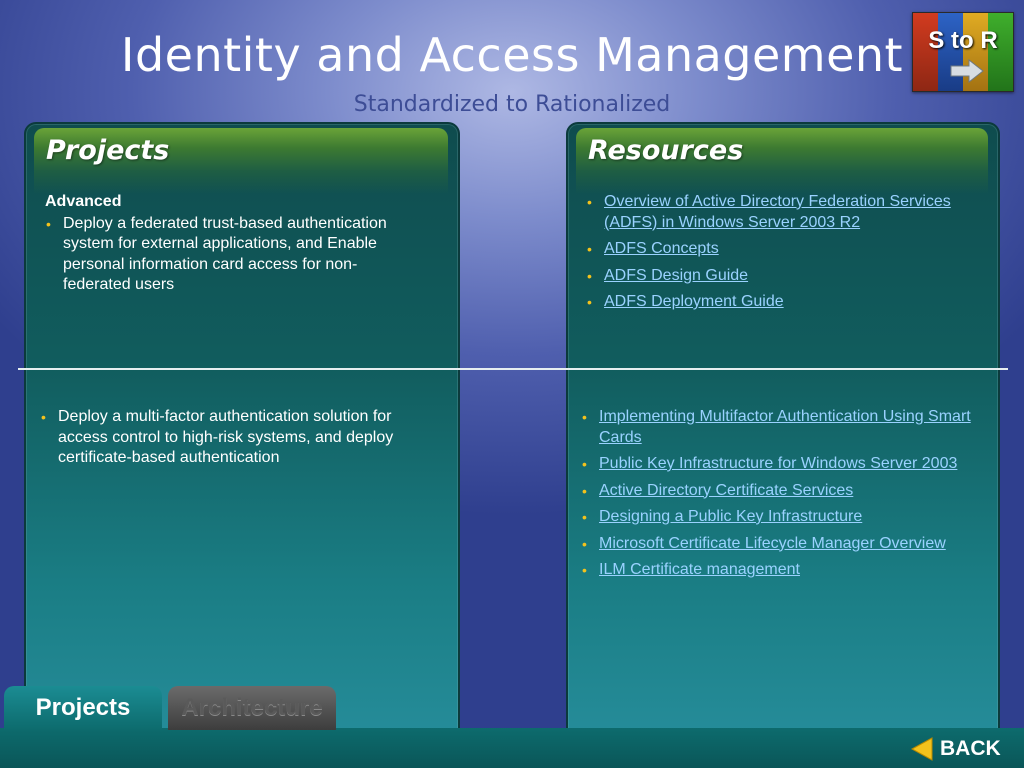 Image resolution: width=1024 pixels, height=768 pixels. What do you see at coordinates (512, 104) in the screenshot?
I see `page-subtitle: Standardized to Rationalized` at bounding box center [512, 104].